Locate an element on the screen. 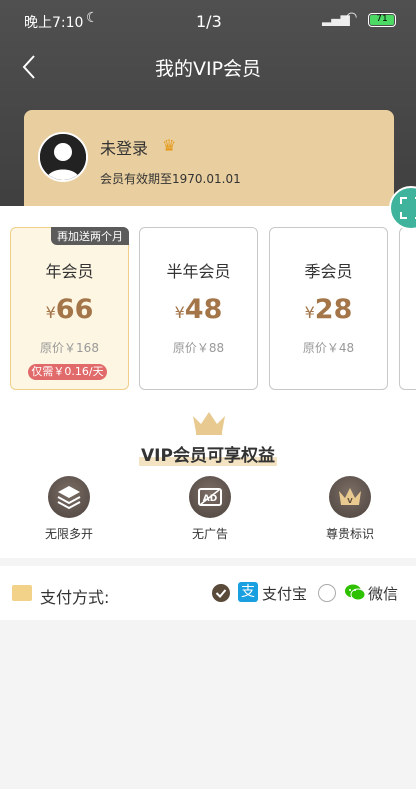 Image resolution: width=416 pixels, height=789 pixels. vip-crown-icon: ♛ is located at coordinates (169, 145).